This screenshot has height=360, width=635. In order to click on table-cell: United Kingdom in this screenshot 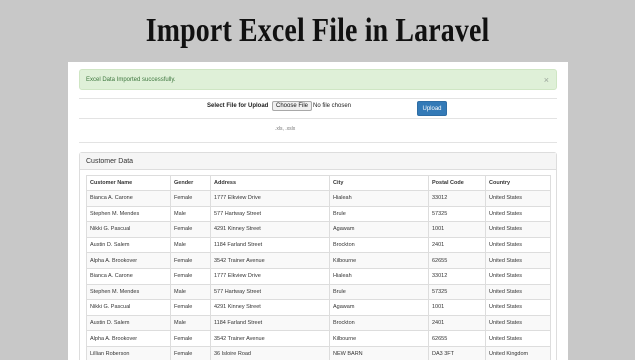, I will do `click(518, 352)`.